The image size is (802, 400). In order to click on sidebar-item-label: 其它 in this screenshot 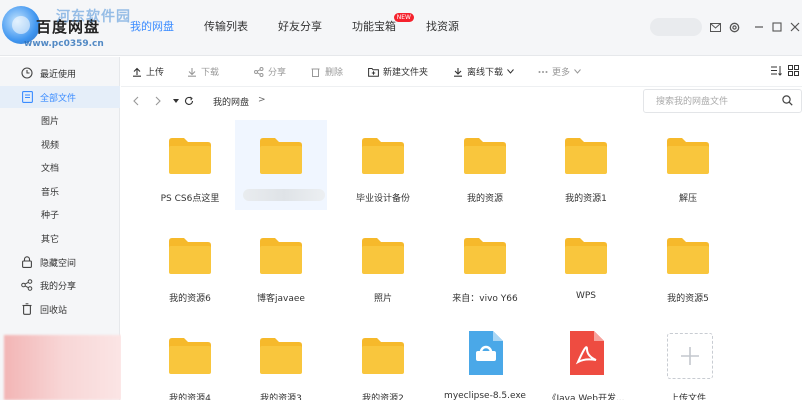, I will do `click(50, 239)`.